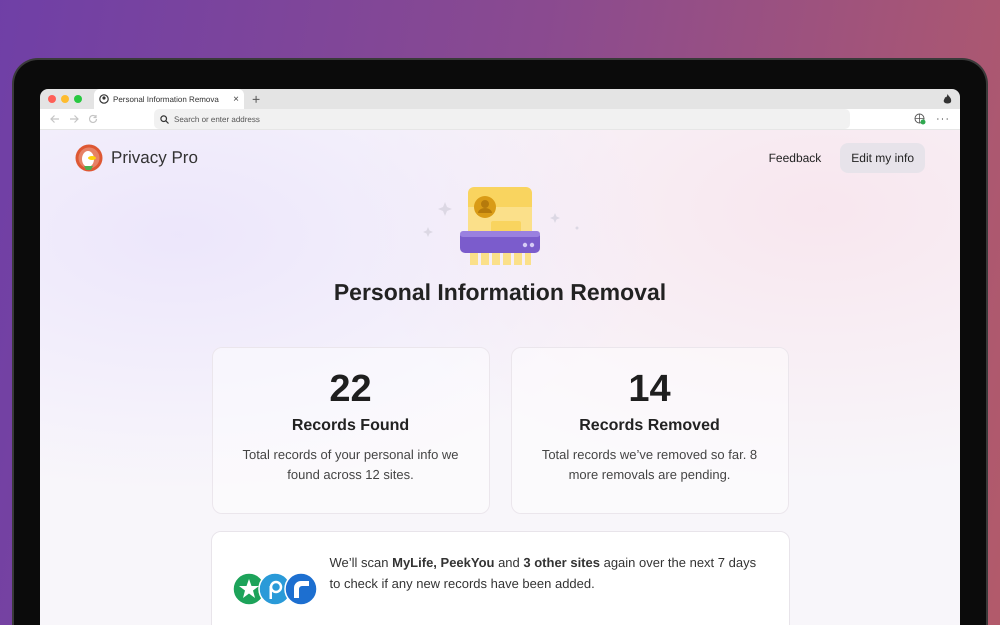 The image size is (1000, 625). What do you see at coordinates (795, 158) in the screenshot?
I see `header-button: Feedback` at bounding box center [795, 158].